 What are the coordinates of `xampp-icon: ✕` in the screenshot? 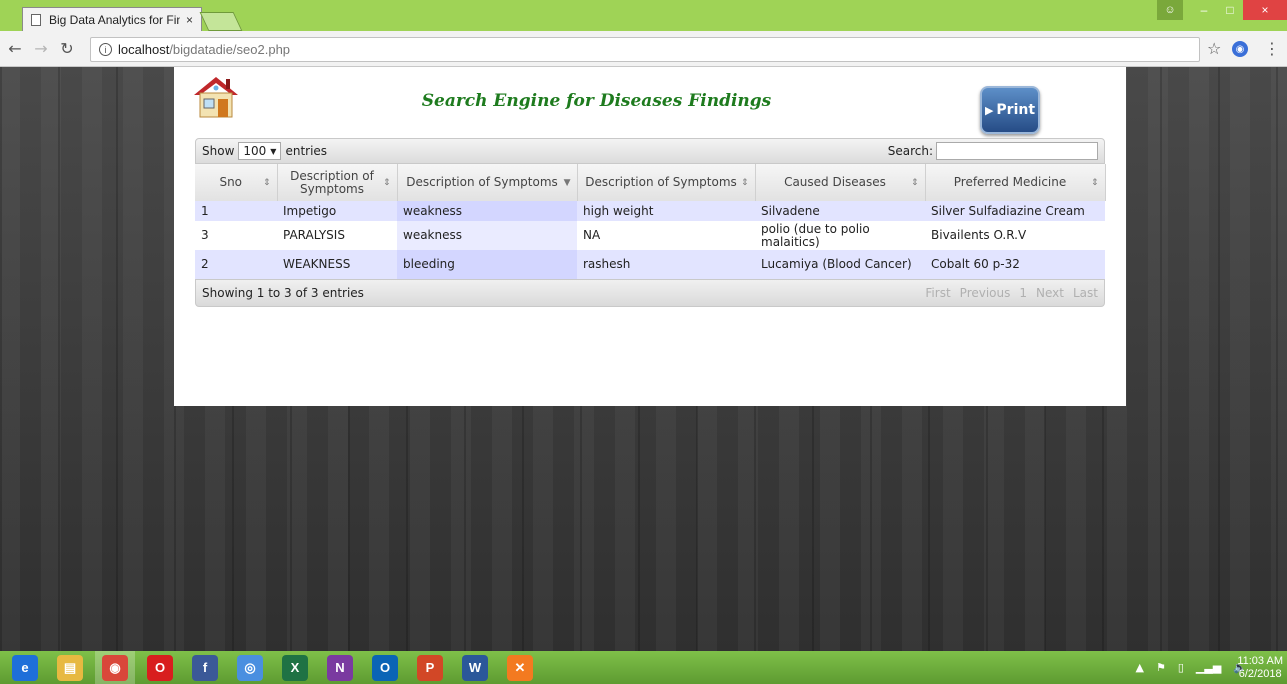 It's located at (520, 667).